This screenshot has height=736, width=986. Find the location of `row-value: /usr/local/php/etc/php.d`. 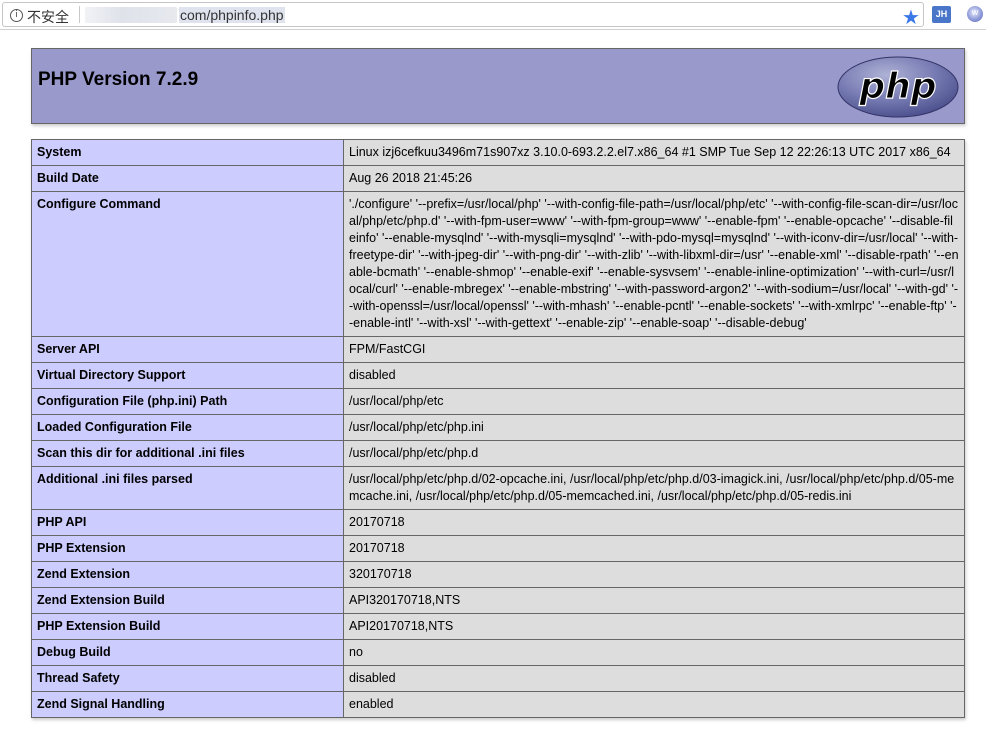

row-value: /usr/local/php/etc/php.d is located at coordinates (654, 453).